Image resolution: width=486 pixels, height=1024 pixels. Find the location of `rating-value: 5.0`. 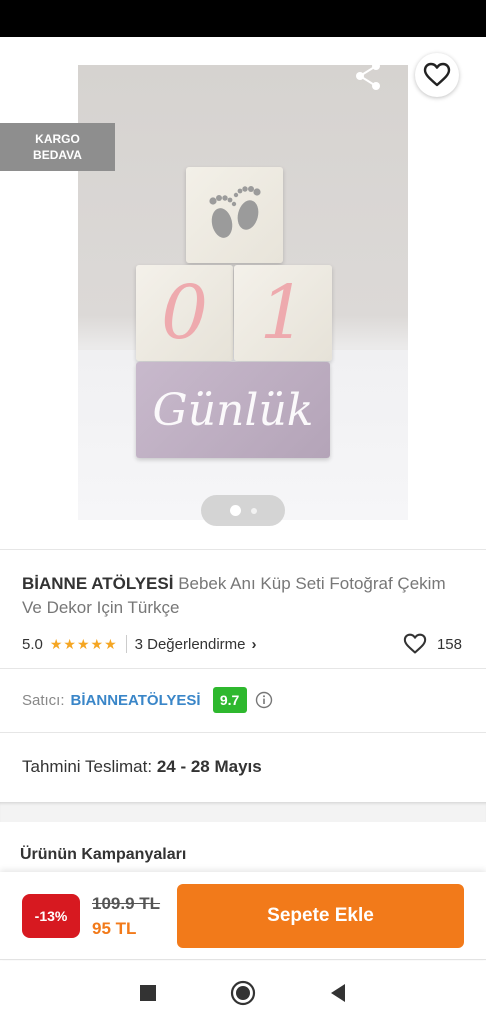

rating-value: 5.0 is located at coordinates (32, 644).